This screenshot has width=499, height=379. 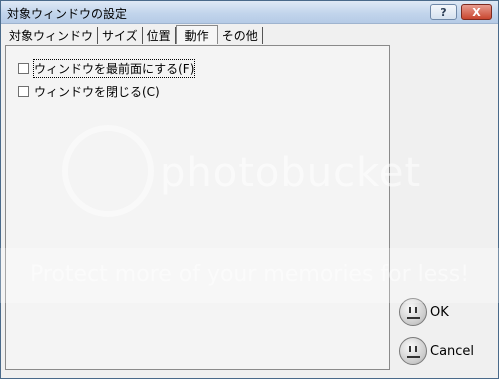 What do you see at coordinates (97, 91) in the screenshot?
I see `close-window-label: ウィンドウを閉じる(C)` at bounding box center [97, 91].